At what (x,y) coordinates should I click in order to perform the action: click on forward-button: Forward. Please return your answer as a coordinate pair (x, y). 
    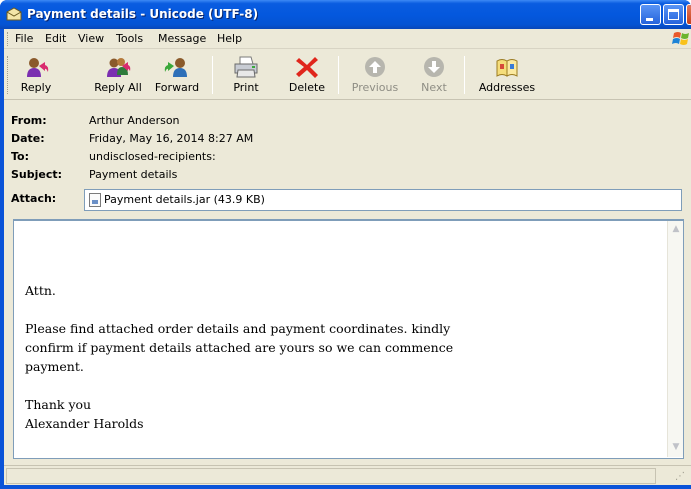
    Looking at the image, I should click on (177, 76).